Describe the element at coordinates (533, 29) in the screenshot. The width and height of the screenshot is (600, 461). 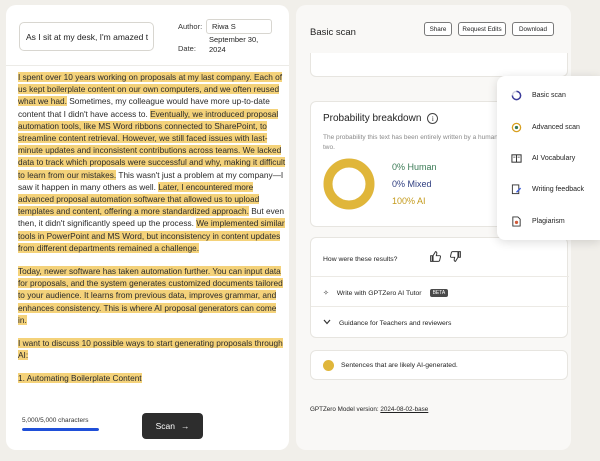
I see `download-button: Download` at that location.